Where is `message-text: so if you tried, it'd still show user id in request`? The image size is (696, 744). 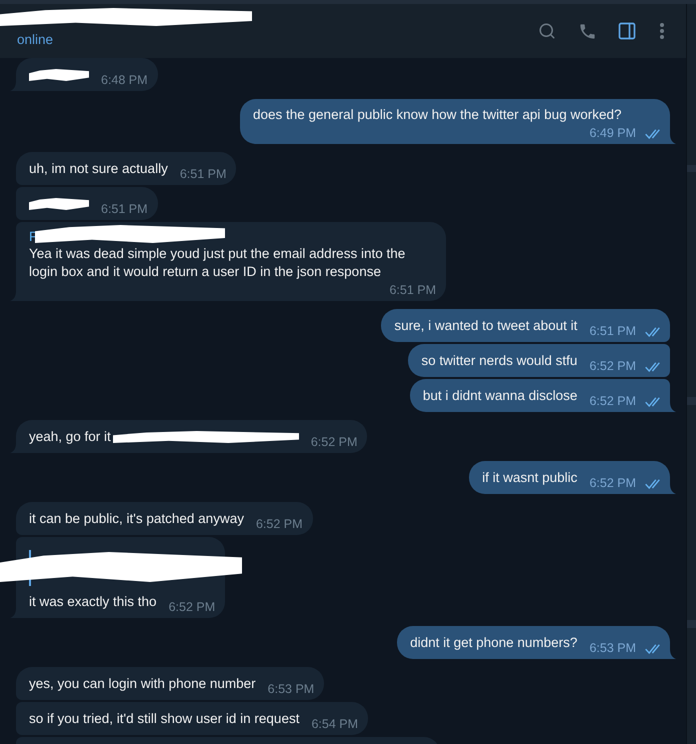
message-text: so if you tried, it'd still show user id in request is located at coordinates (164, 719).